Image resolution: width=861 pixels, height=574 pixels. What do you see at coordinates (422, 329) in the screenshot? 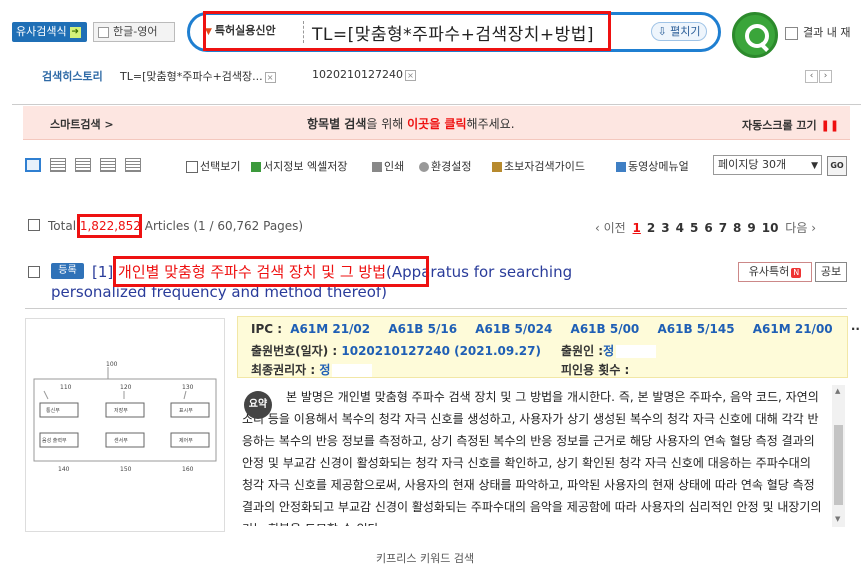
I see `ipc-code: A61B 5/16` at bounding box center [422, 329].